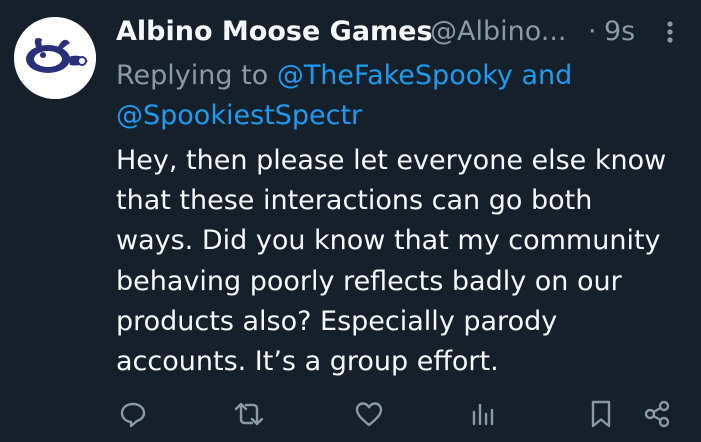 This screenshot has width=701, height=442. I want to click on tweet-text-line: ways. Did you know that my community, so click(388, 241).